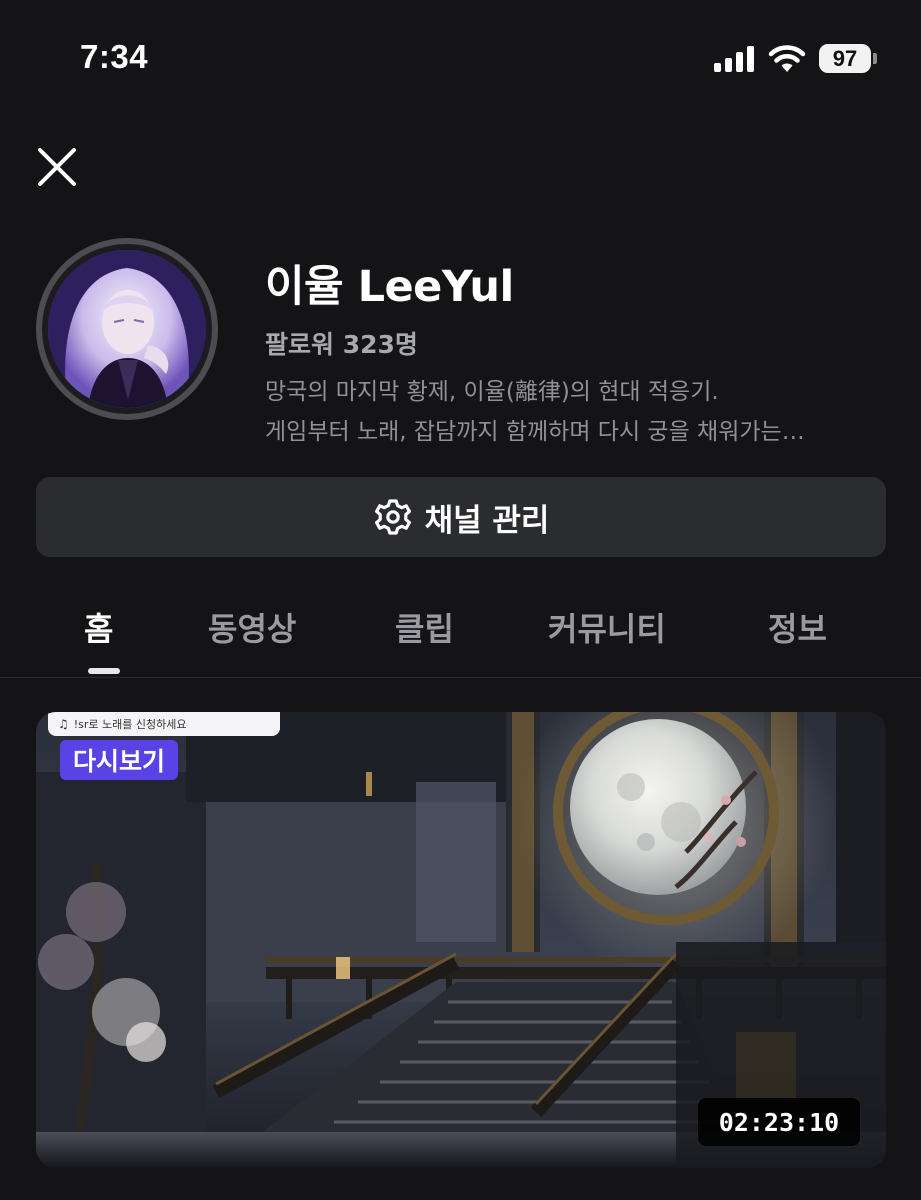  I want to click on followers-label: 팔로워, so click(300, 344).